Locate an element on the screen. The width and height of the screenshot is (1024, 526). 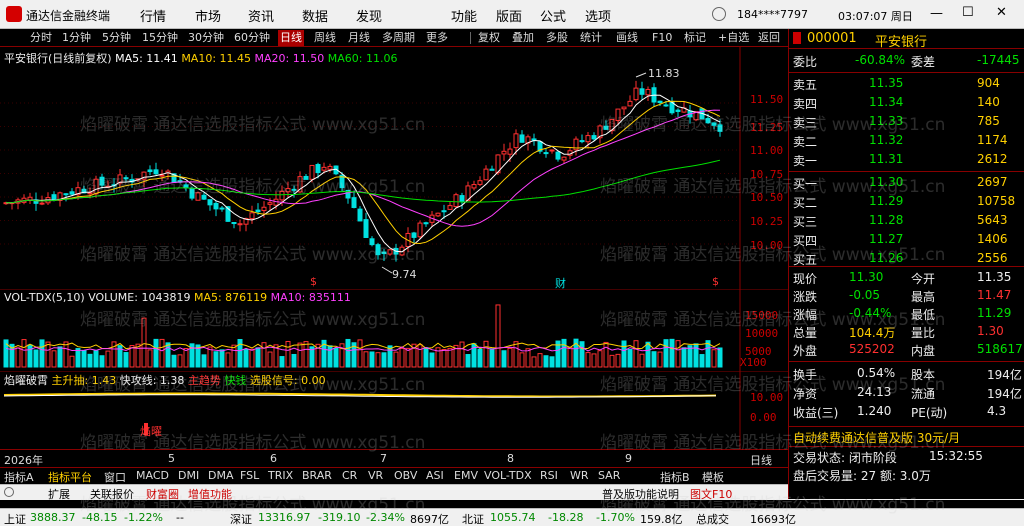
edition-info-link: 普及版功能说明 is located at coordinates (640, 494).